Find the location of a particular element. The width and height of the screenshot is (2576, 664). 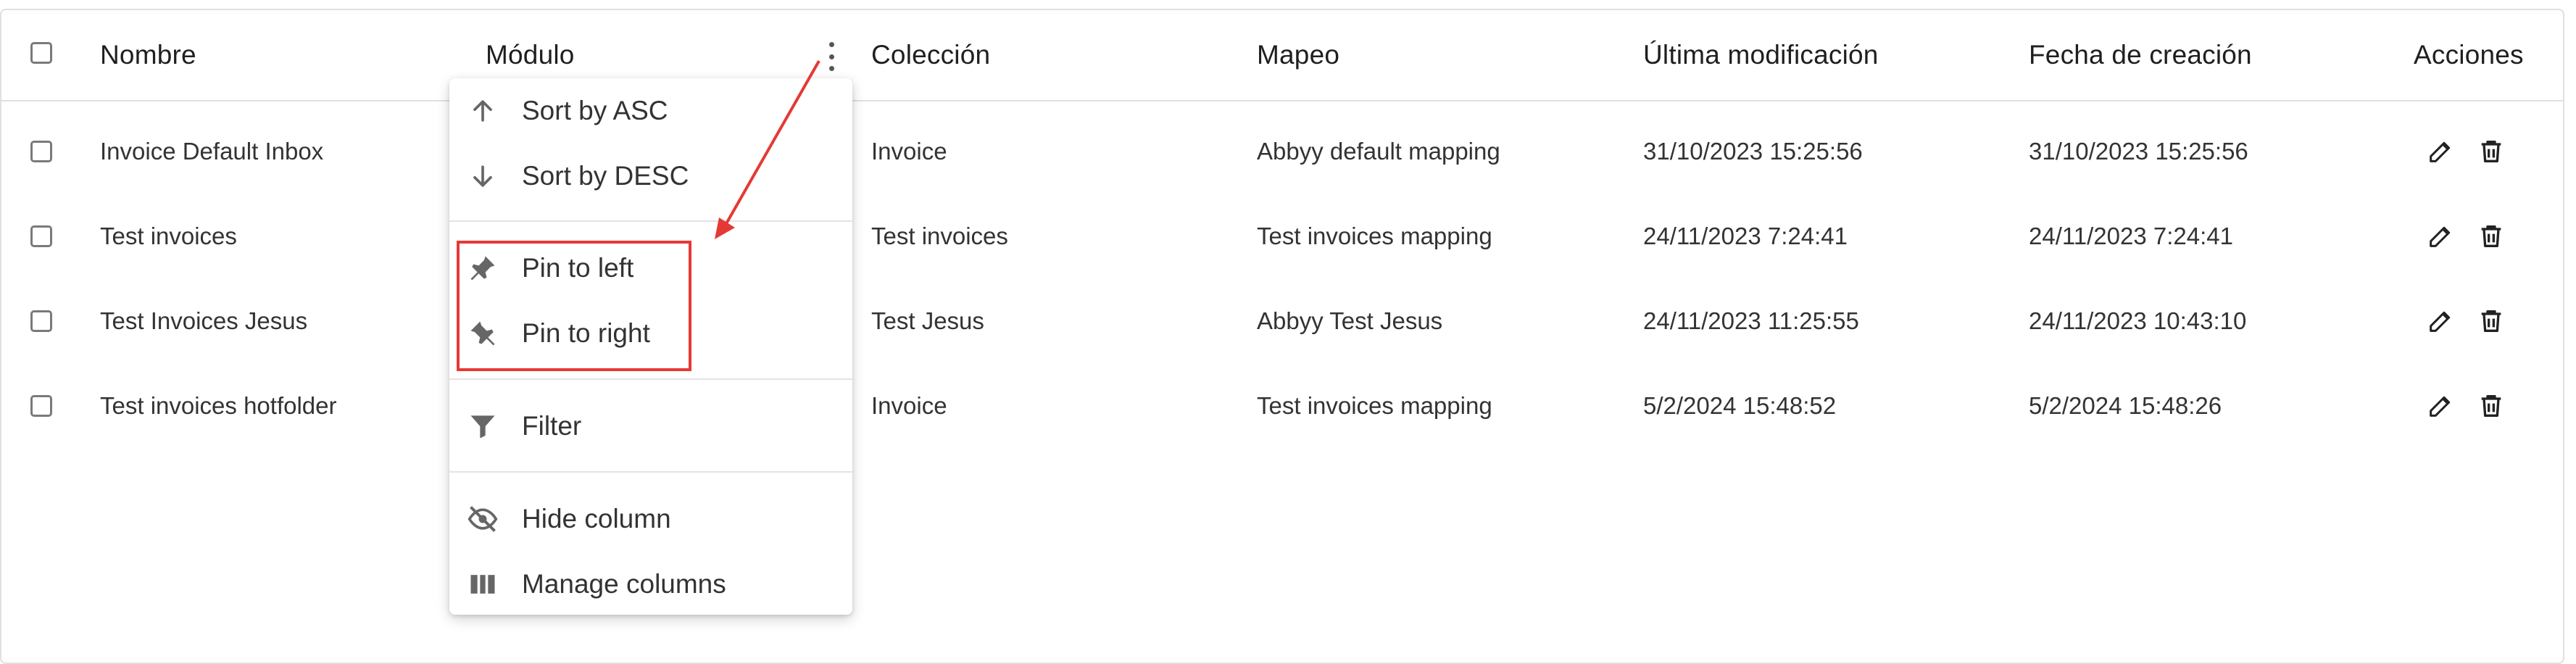

menu-item-label: Sort by DESC is located at coordinates (605, 176).